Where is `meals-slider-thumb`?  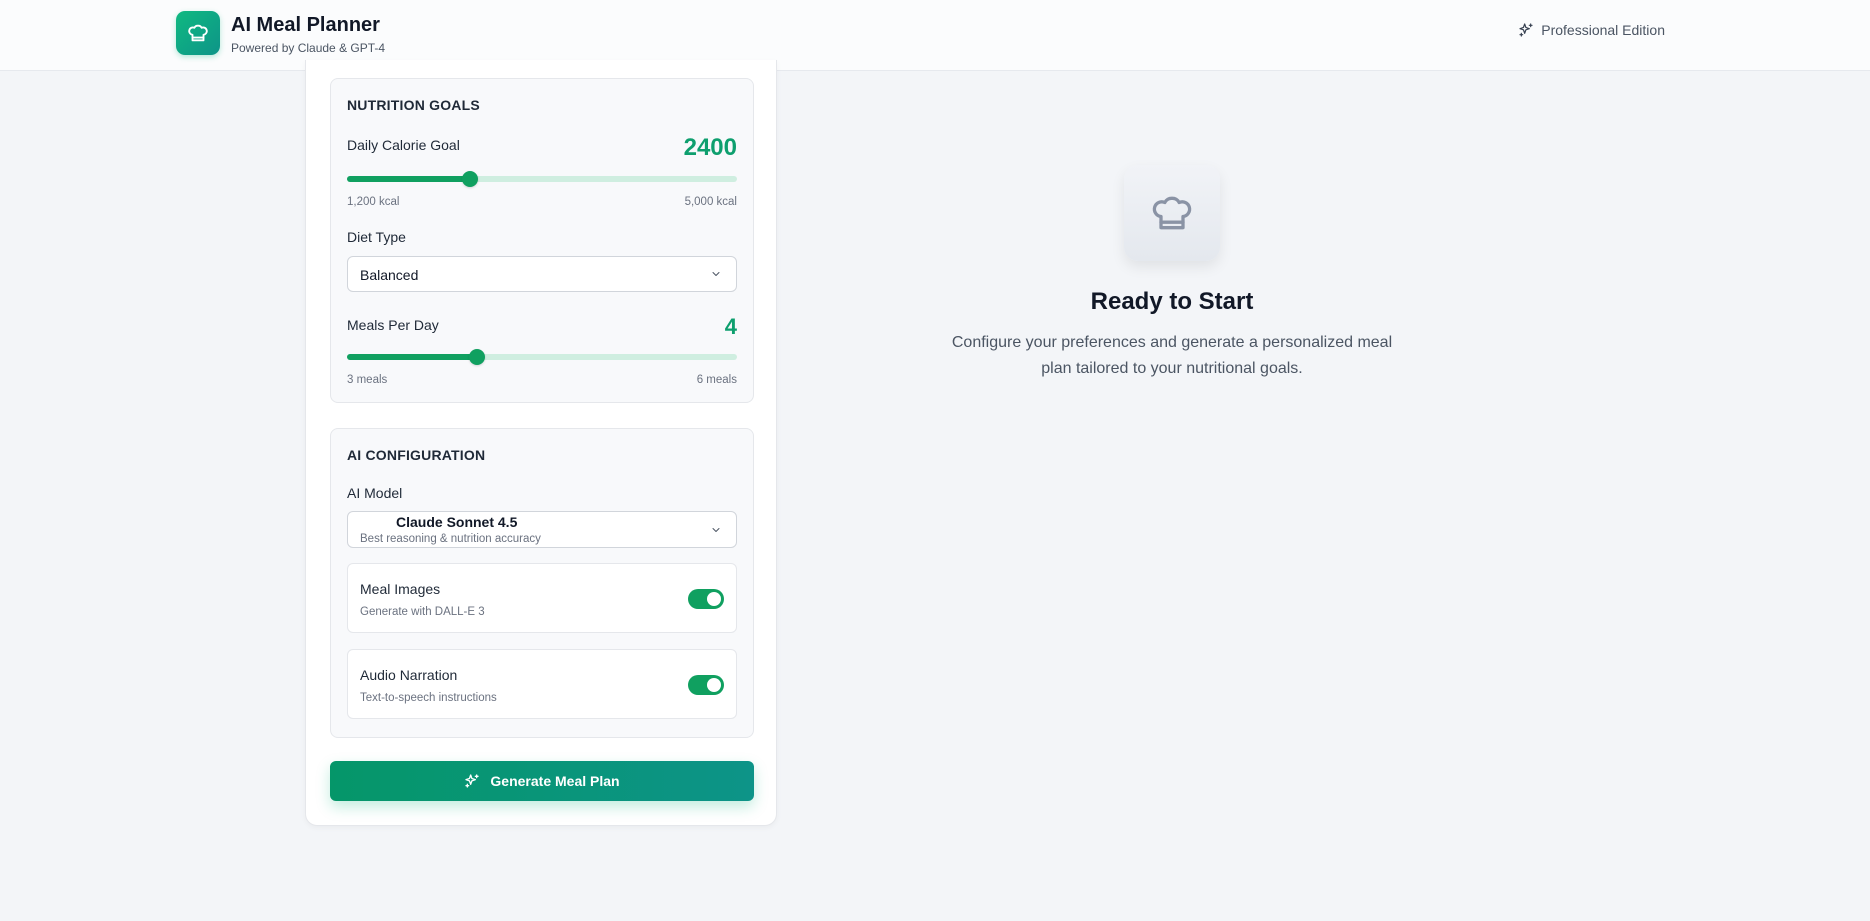 meals-slider-thumb is located at coordinates (476, 357).